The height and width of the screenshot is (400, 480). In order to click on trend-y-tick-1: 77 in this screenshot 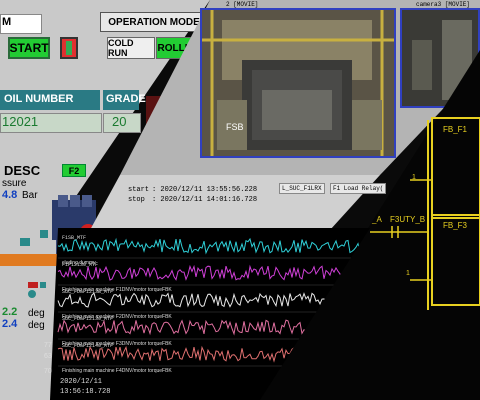, I will do `click(48, 345)`.